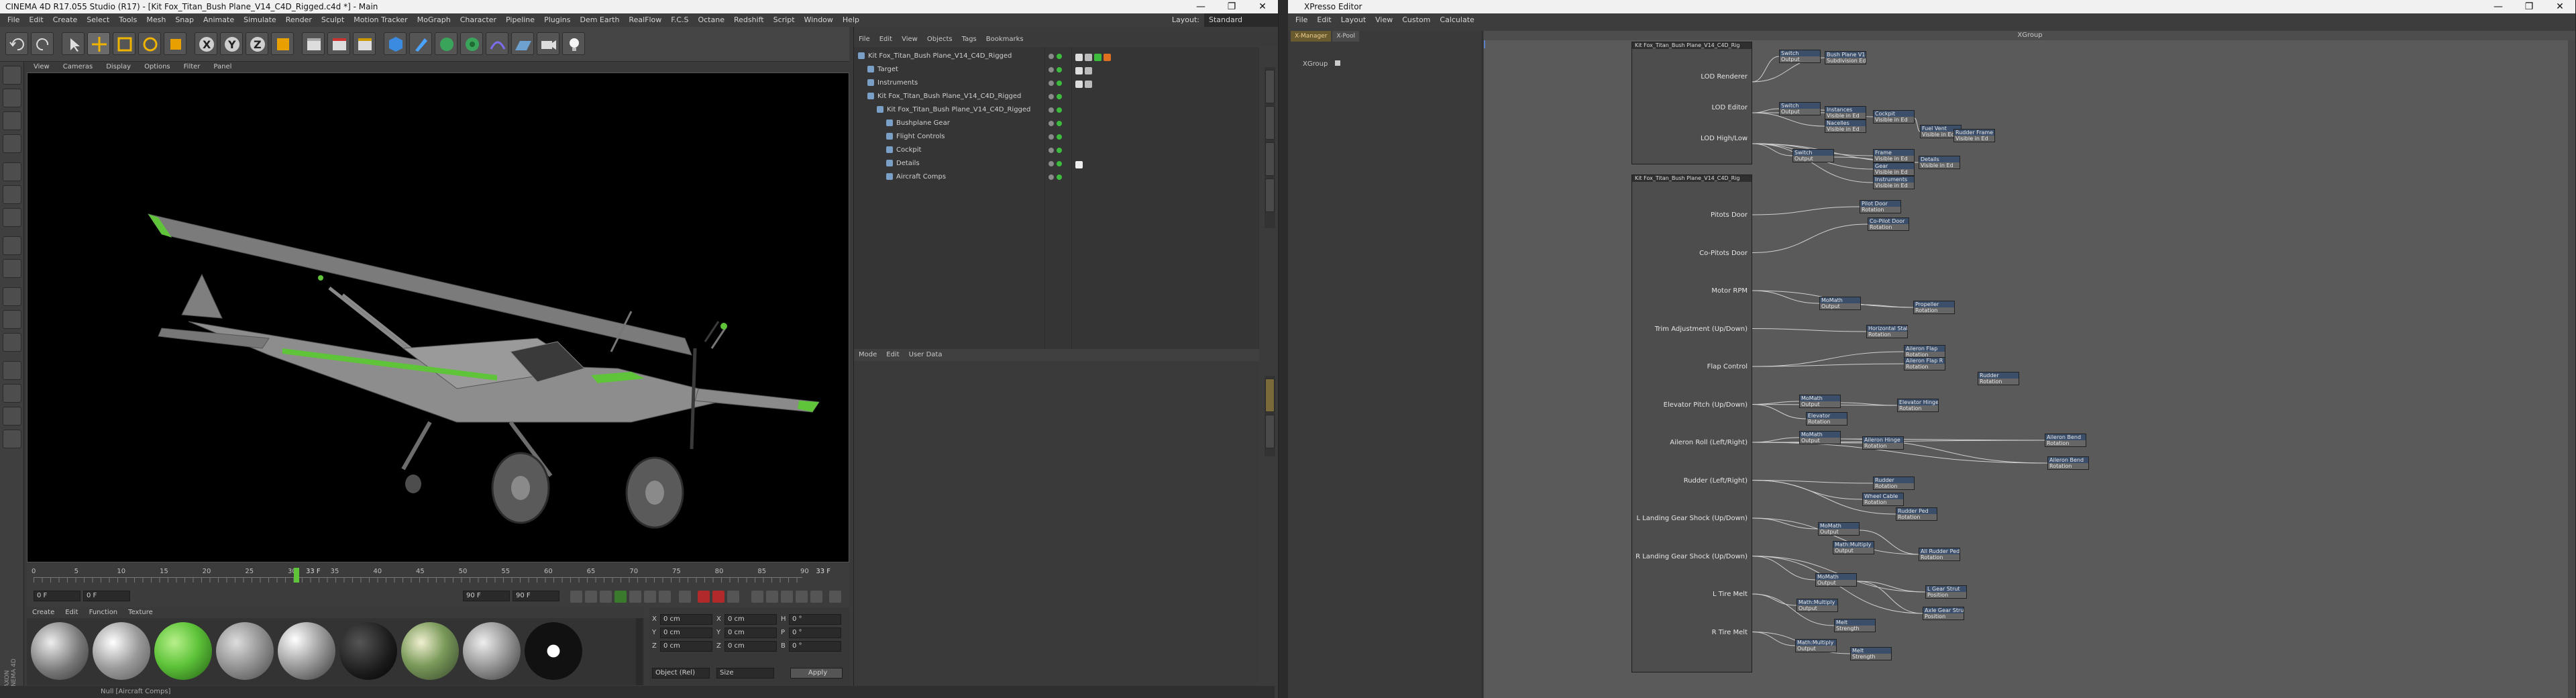 Image resolution: width=2576 pixels, height=698 pixels. What do you see at coordinates (1262, 6) in the screenshot?
I see `close-button: ✕` at bounding box center [1262, 6].